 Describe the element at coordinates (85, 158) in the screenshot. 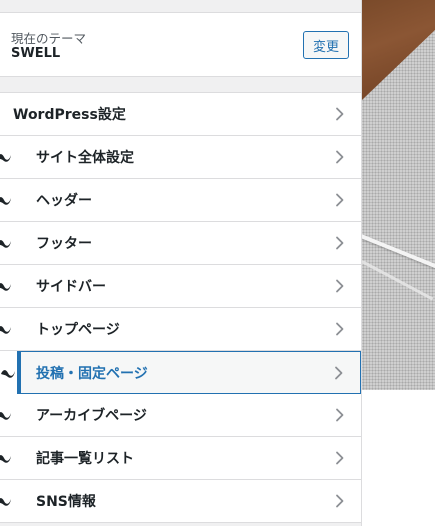

I see `menu-item-label: サイト全体設定` at that location.